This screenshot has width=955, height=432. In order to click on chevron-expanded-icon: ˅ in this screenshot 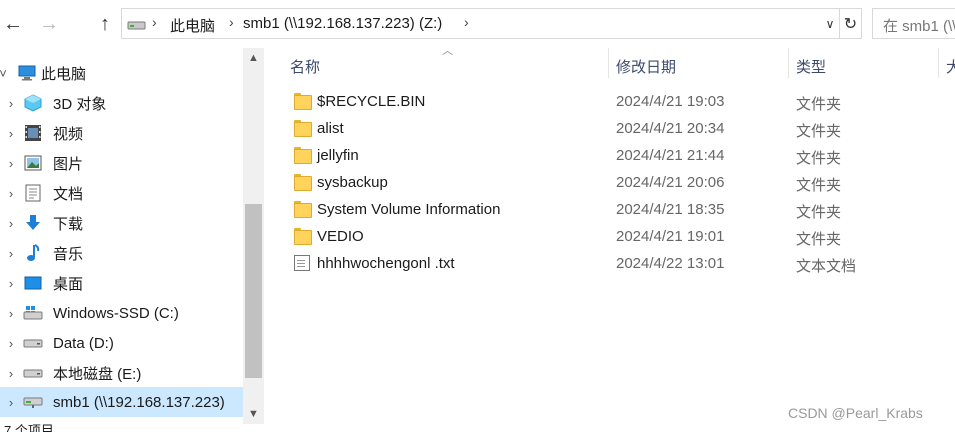, I will do `click(4, 73)`.